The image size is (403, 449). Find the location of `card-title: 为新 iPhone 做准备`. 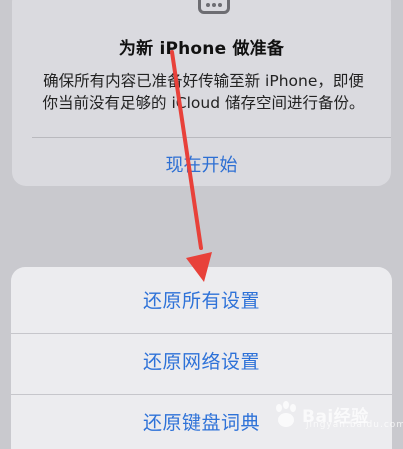

card-title: 为新 iPhone 做准备 is located at coordinates (201, 49).